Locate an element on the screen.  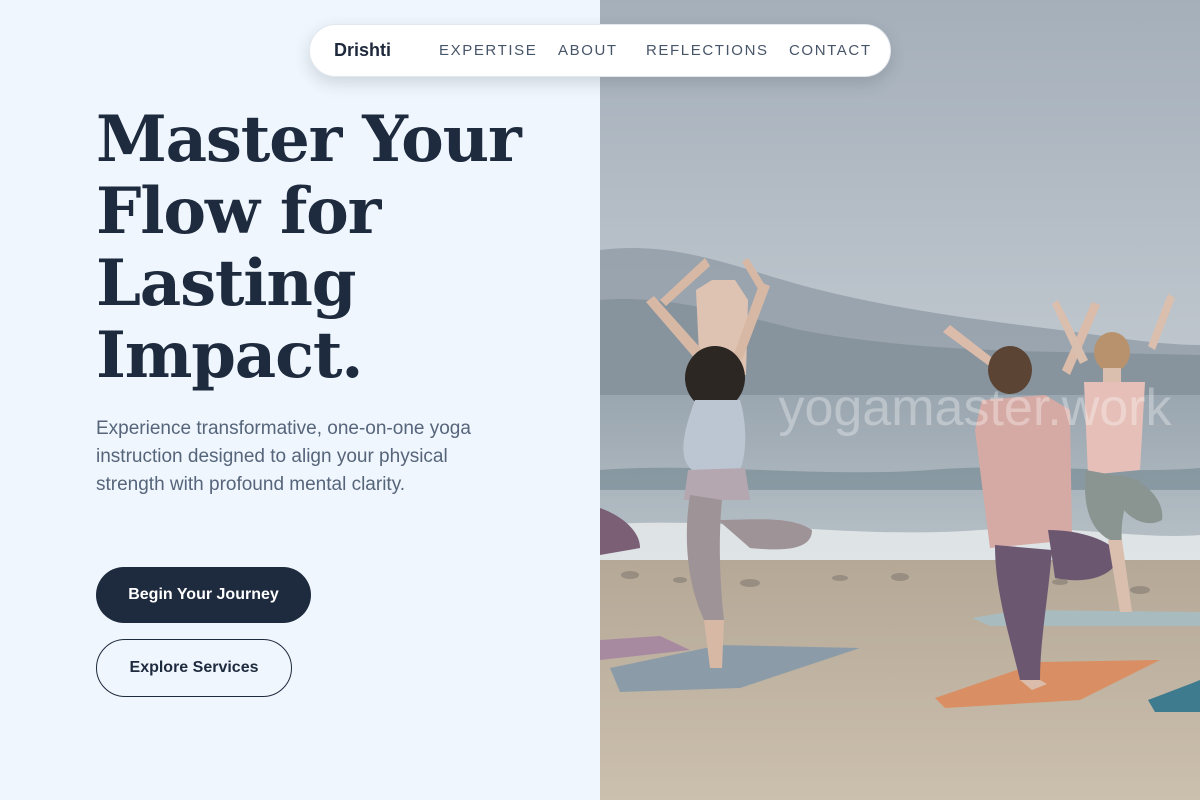
explore-services-button: Explore Services is located at coordinates (194, 668).